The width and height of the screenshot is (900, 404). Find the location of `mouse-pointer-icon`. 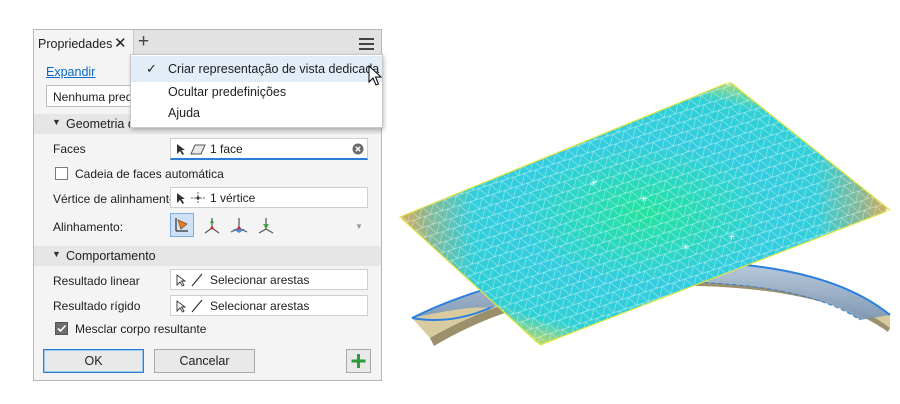

mouse-pointer-icon is located at coordinates (375, 75).